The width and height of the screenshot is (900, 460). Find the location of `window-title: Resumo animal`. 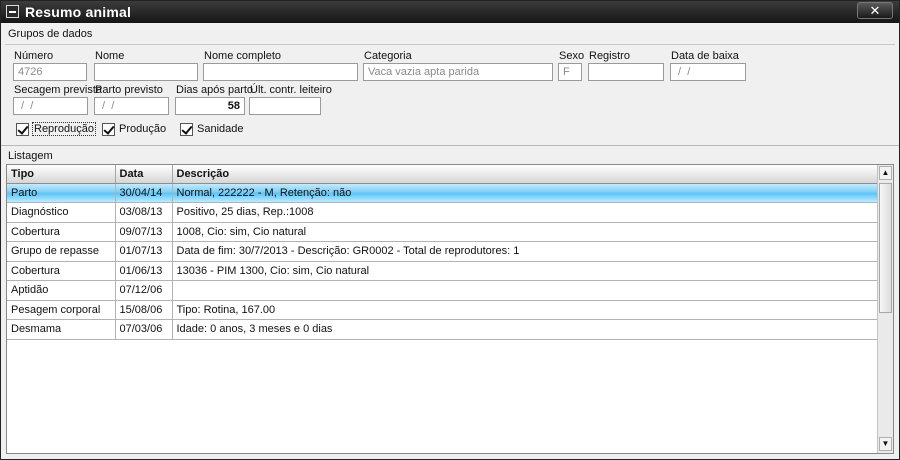

window-title: Resumo animal is located at coordinates (78, 12).